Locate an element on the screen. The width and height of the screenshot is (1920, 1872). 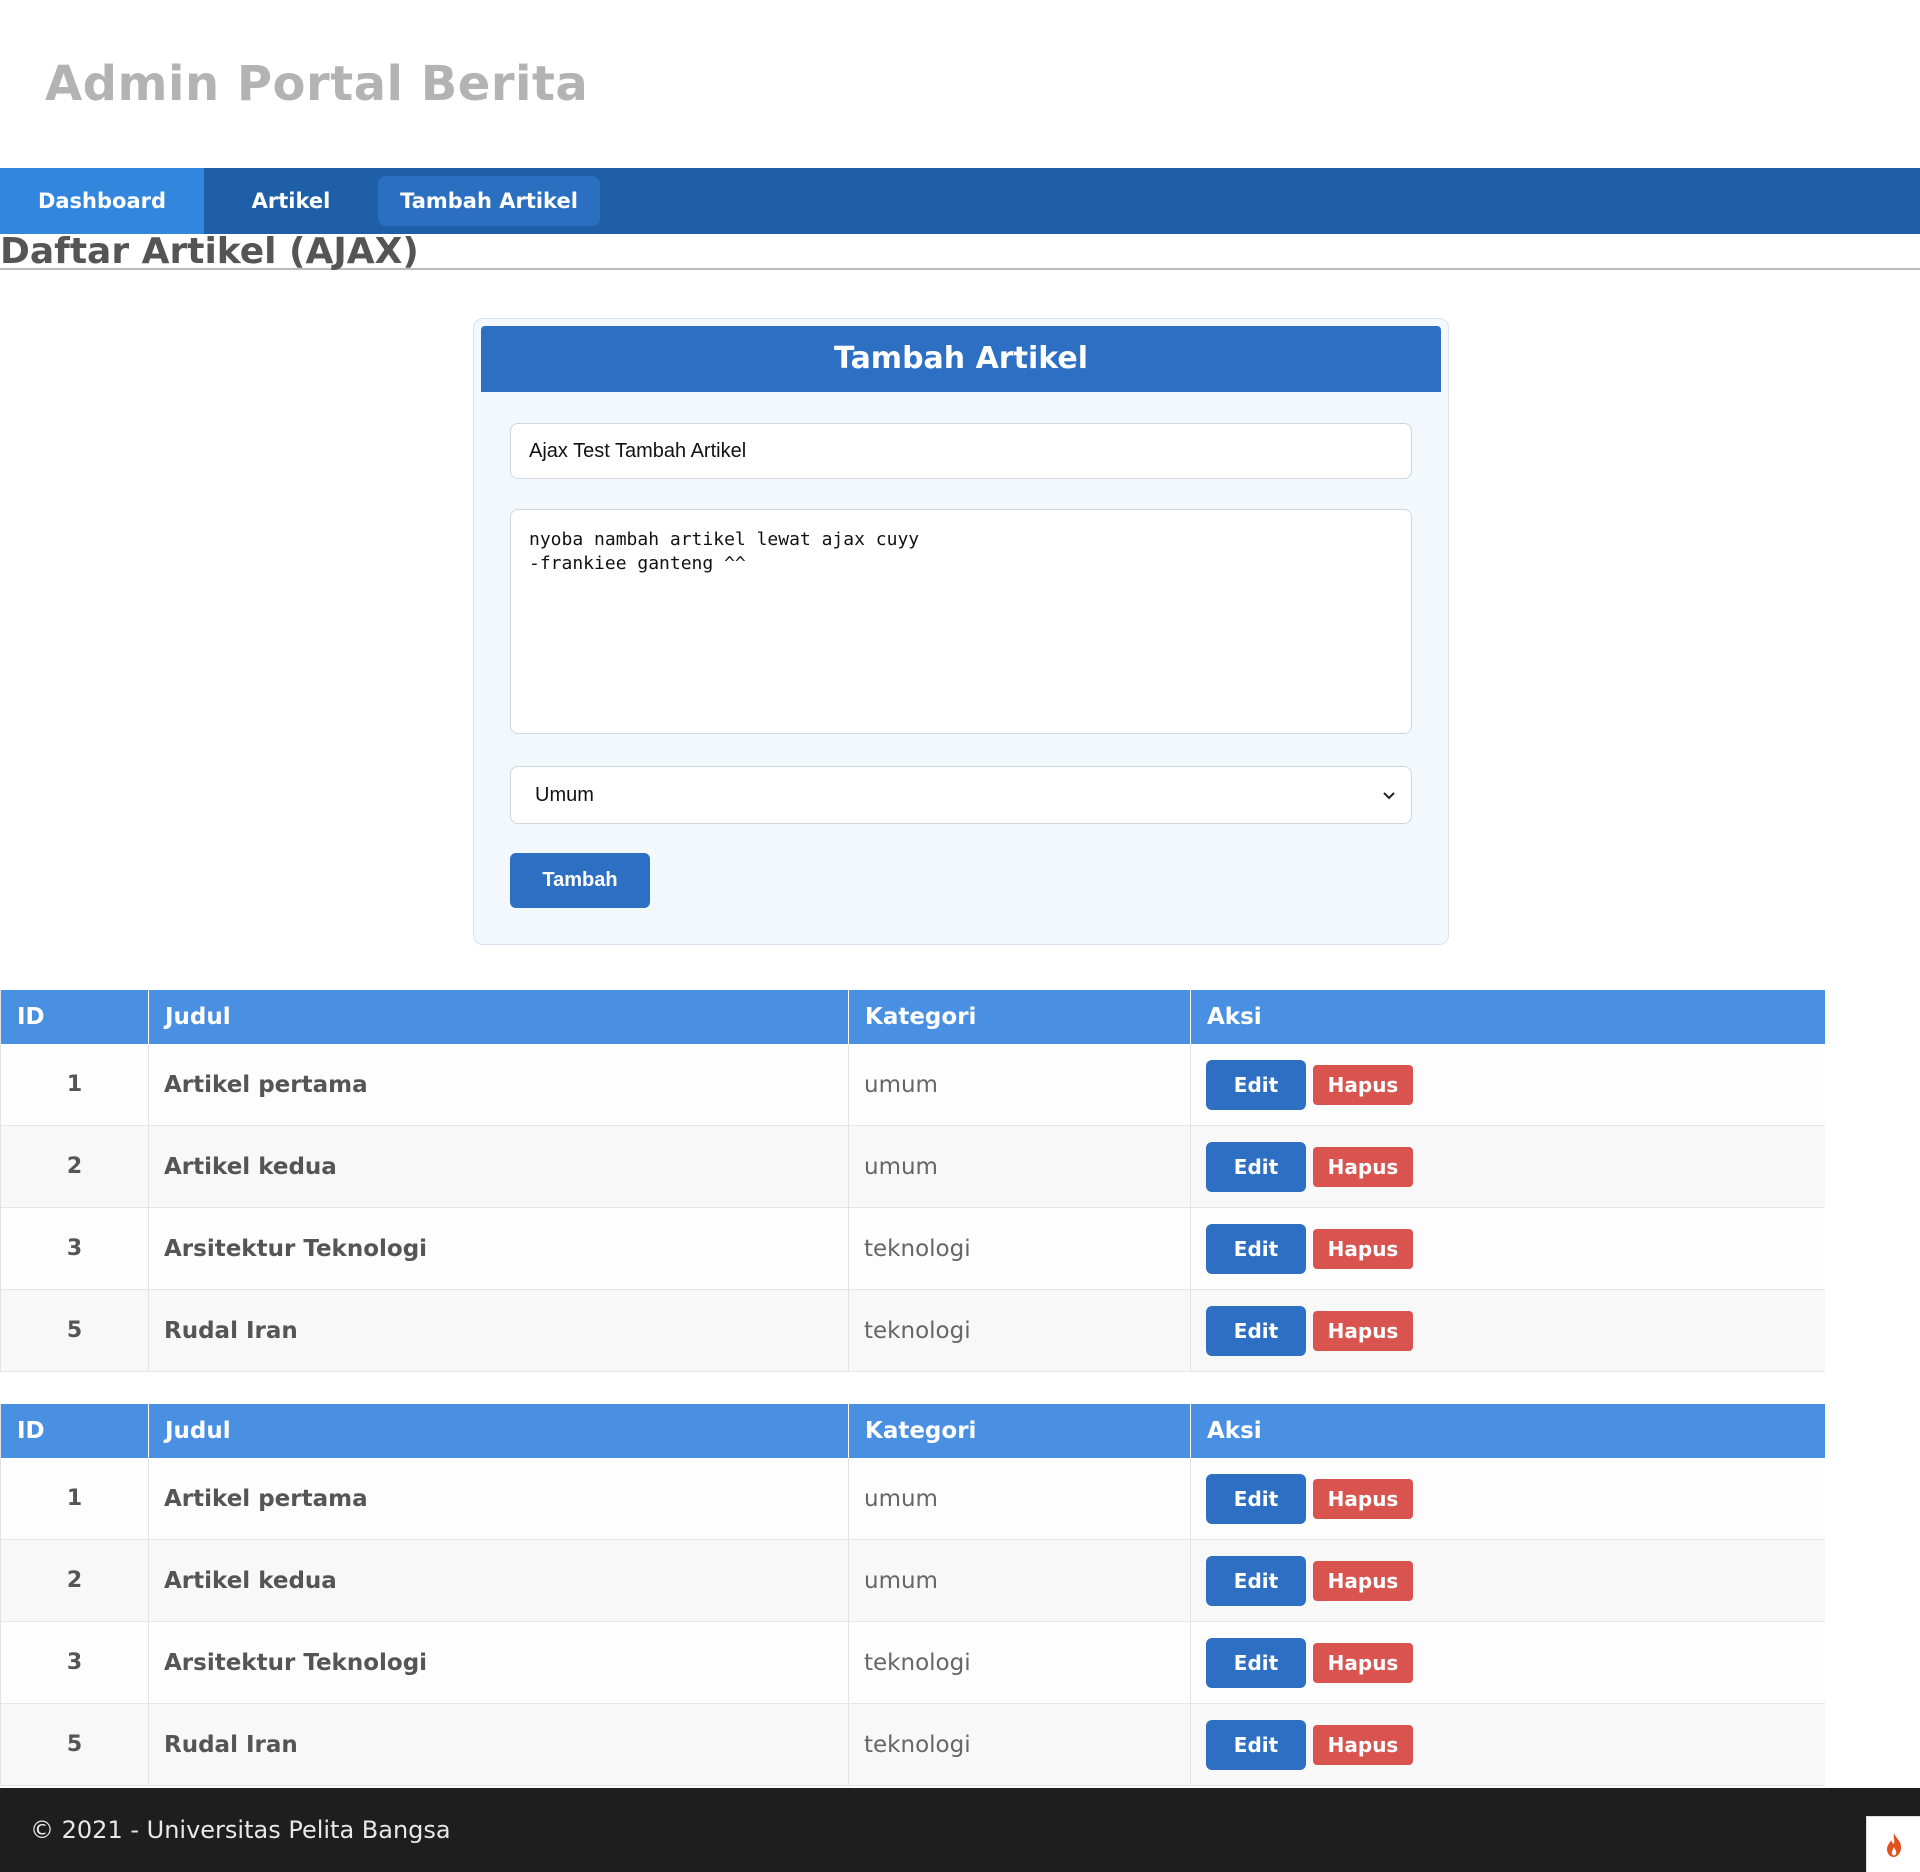
flame-icon is located at coordinates (1893, 1844).